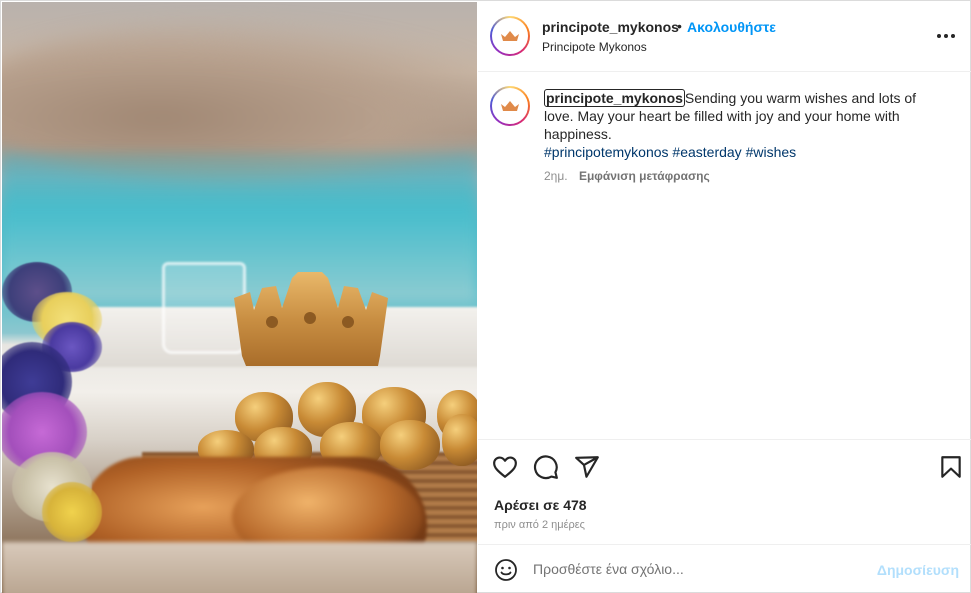 The image size is (971, 593). What do you see at coordinates (614, 98) in the screenshot?
I see `caption-username-link: principote_mykonos` at bounding box center [614, 98].